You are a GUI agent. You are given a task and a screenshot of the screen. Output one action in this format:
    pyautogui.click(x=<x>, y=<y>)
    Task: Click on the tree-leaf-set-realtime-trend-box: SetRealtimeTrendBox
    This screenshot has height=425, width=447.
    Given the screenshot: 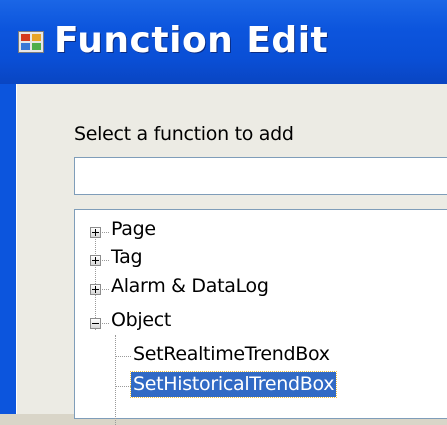 What is the action you would take?
    pyautogui.click(x=283, y=355)
    